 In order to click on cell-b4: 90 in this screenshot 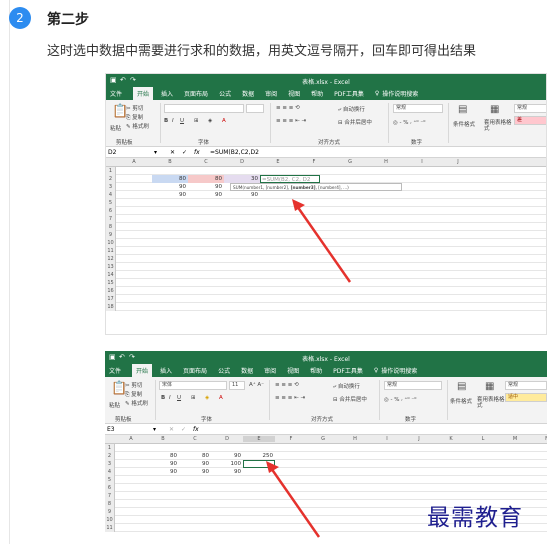, I will do `click(163, 472)`.